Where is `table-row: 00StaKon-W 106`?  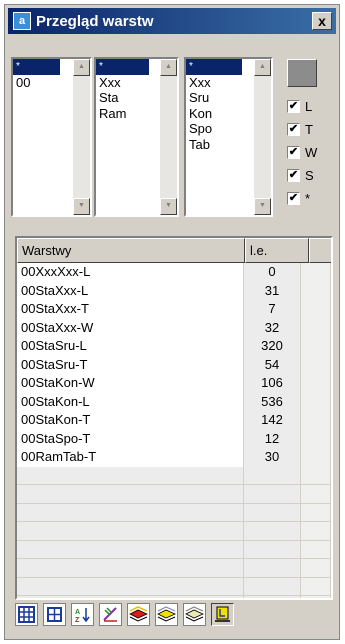
table-row: 00StaKon-W 106 is located at coordinates (174, 383).